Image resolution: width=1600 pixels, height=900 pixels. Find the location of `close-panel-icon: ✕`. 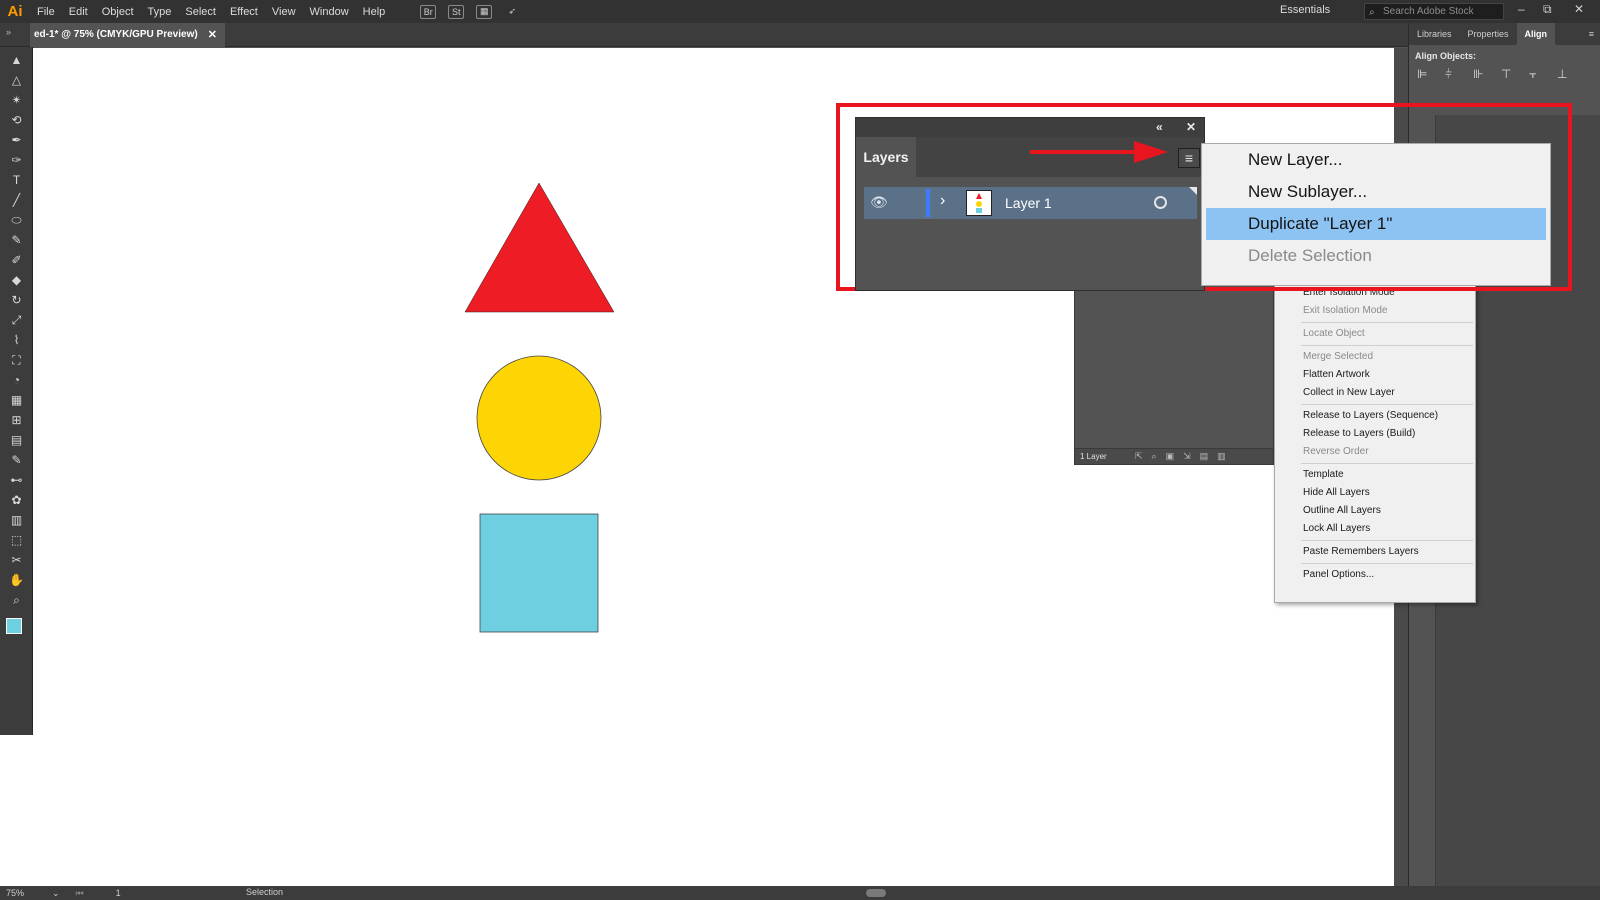

close-panel-icon: ✕ is located at coordinates (1191, 127).